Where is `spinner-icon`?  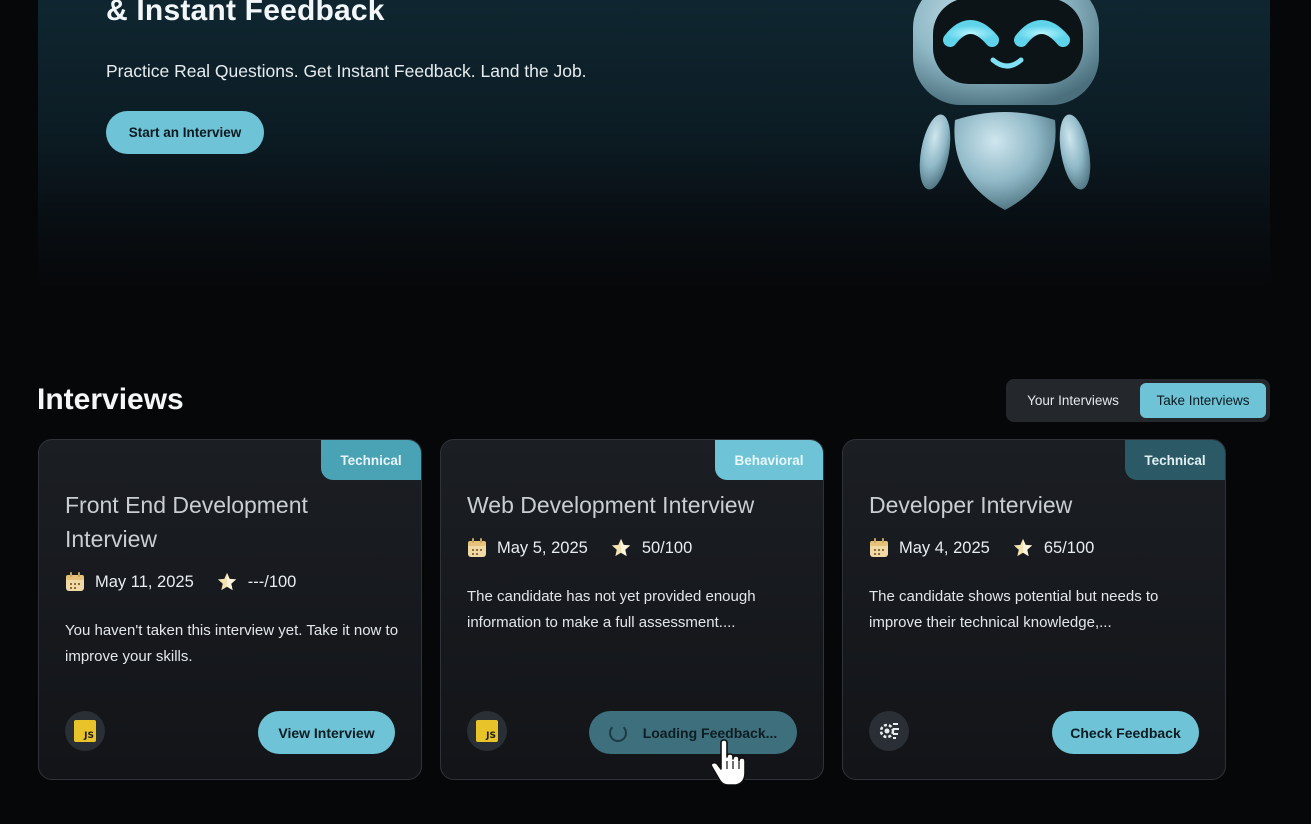 spinner-icon is located at coordinates (617, 732).